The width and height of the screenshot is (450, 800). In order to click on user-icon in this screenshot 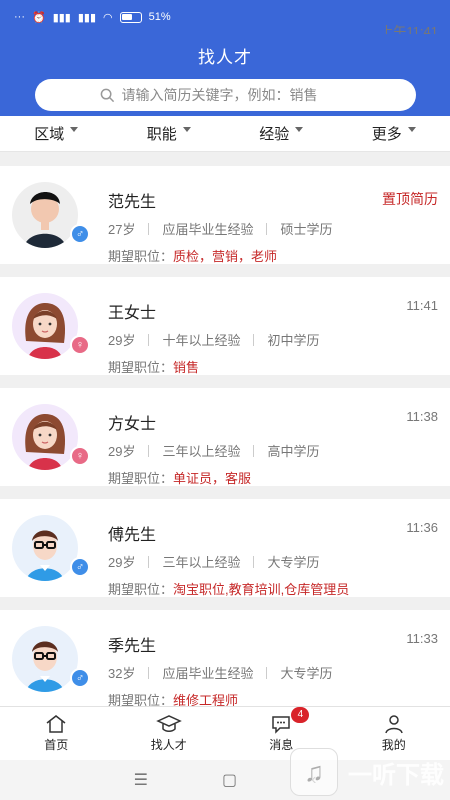, I will do `click(394, 724)`.